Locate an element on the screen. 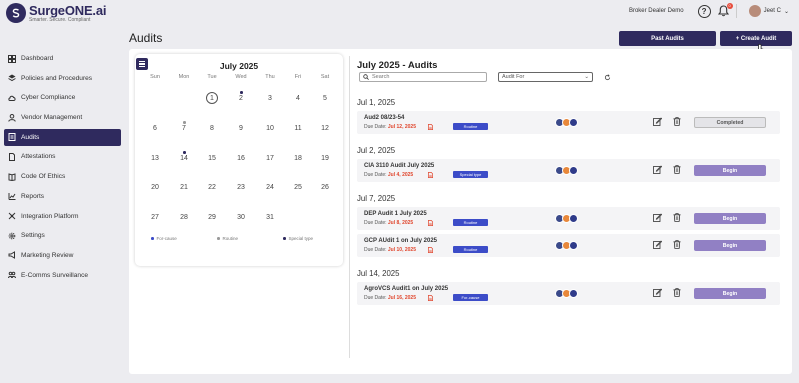 This screenshot has height=383, width=799. audit-name: CIA 3110 Audit July 2025 is located at coordinates (399, 166).